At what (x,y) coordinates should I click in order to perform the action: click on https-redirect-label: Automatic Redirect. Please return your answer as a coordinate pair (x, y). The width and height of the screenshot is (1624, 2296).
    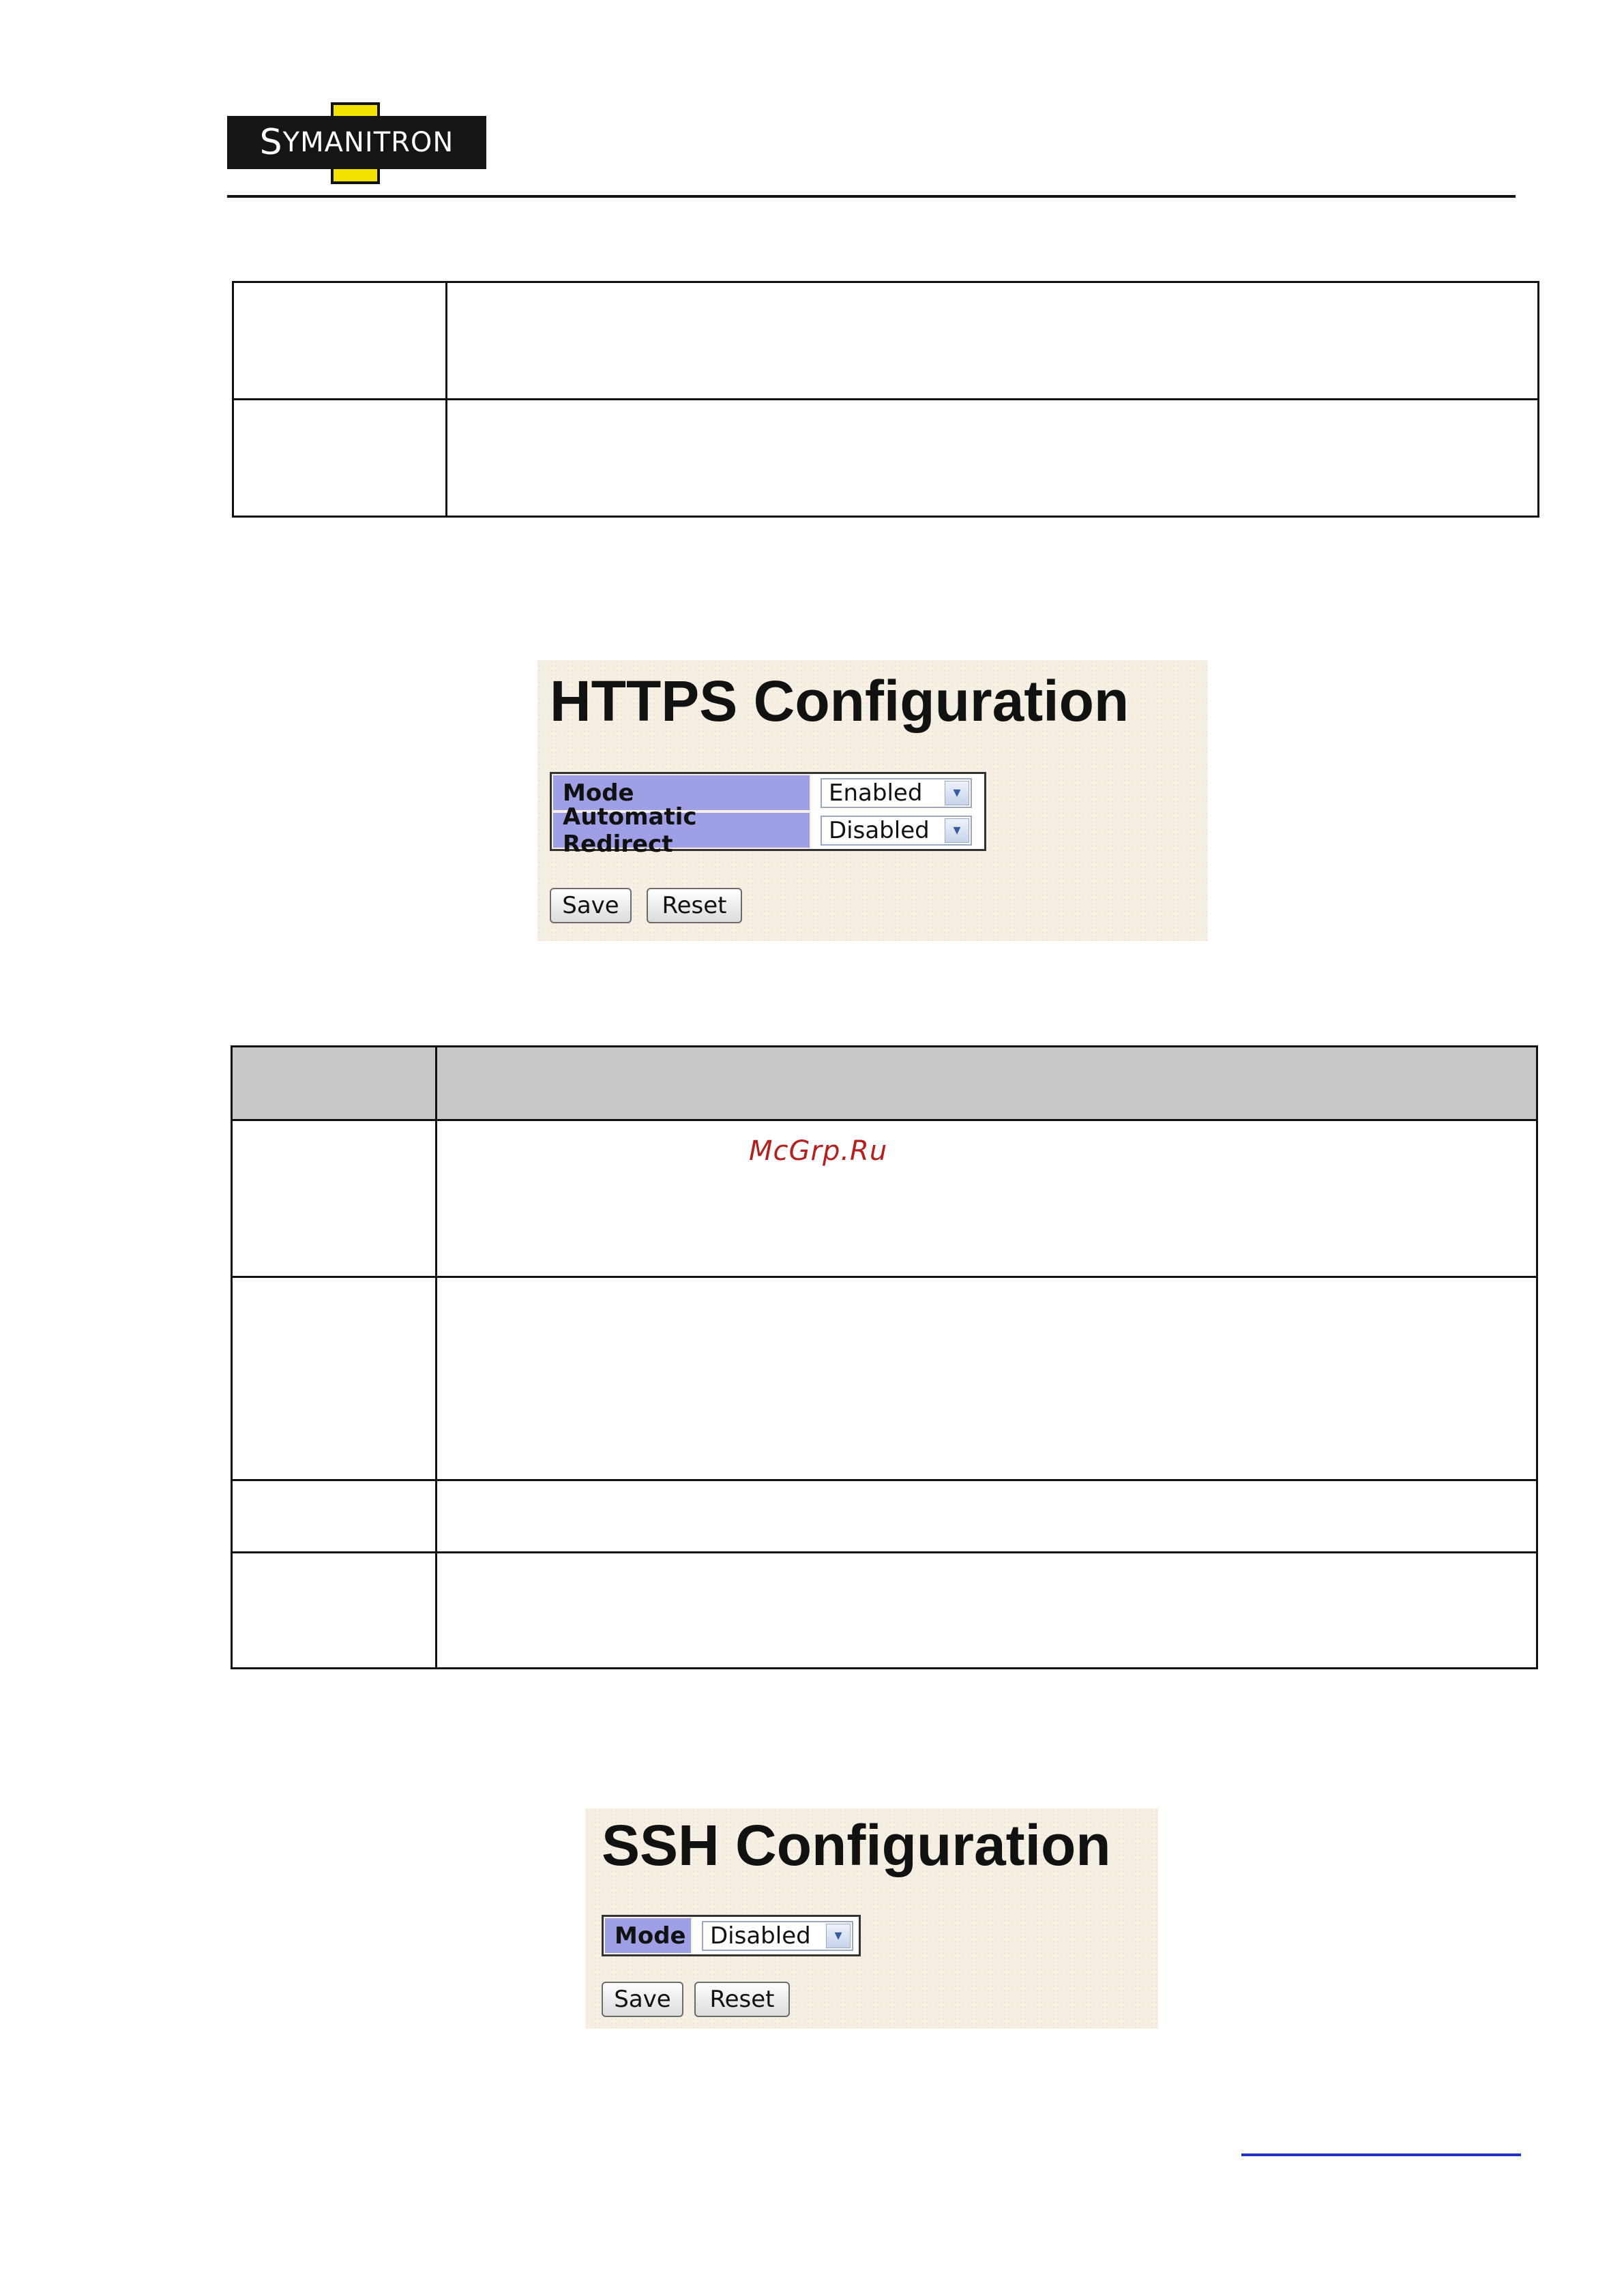
    Looking at the image, I should click on (681, 831).